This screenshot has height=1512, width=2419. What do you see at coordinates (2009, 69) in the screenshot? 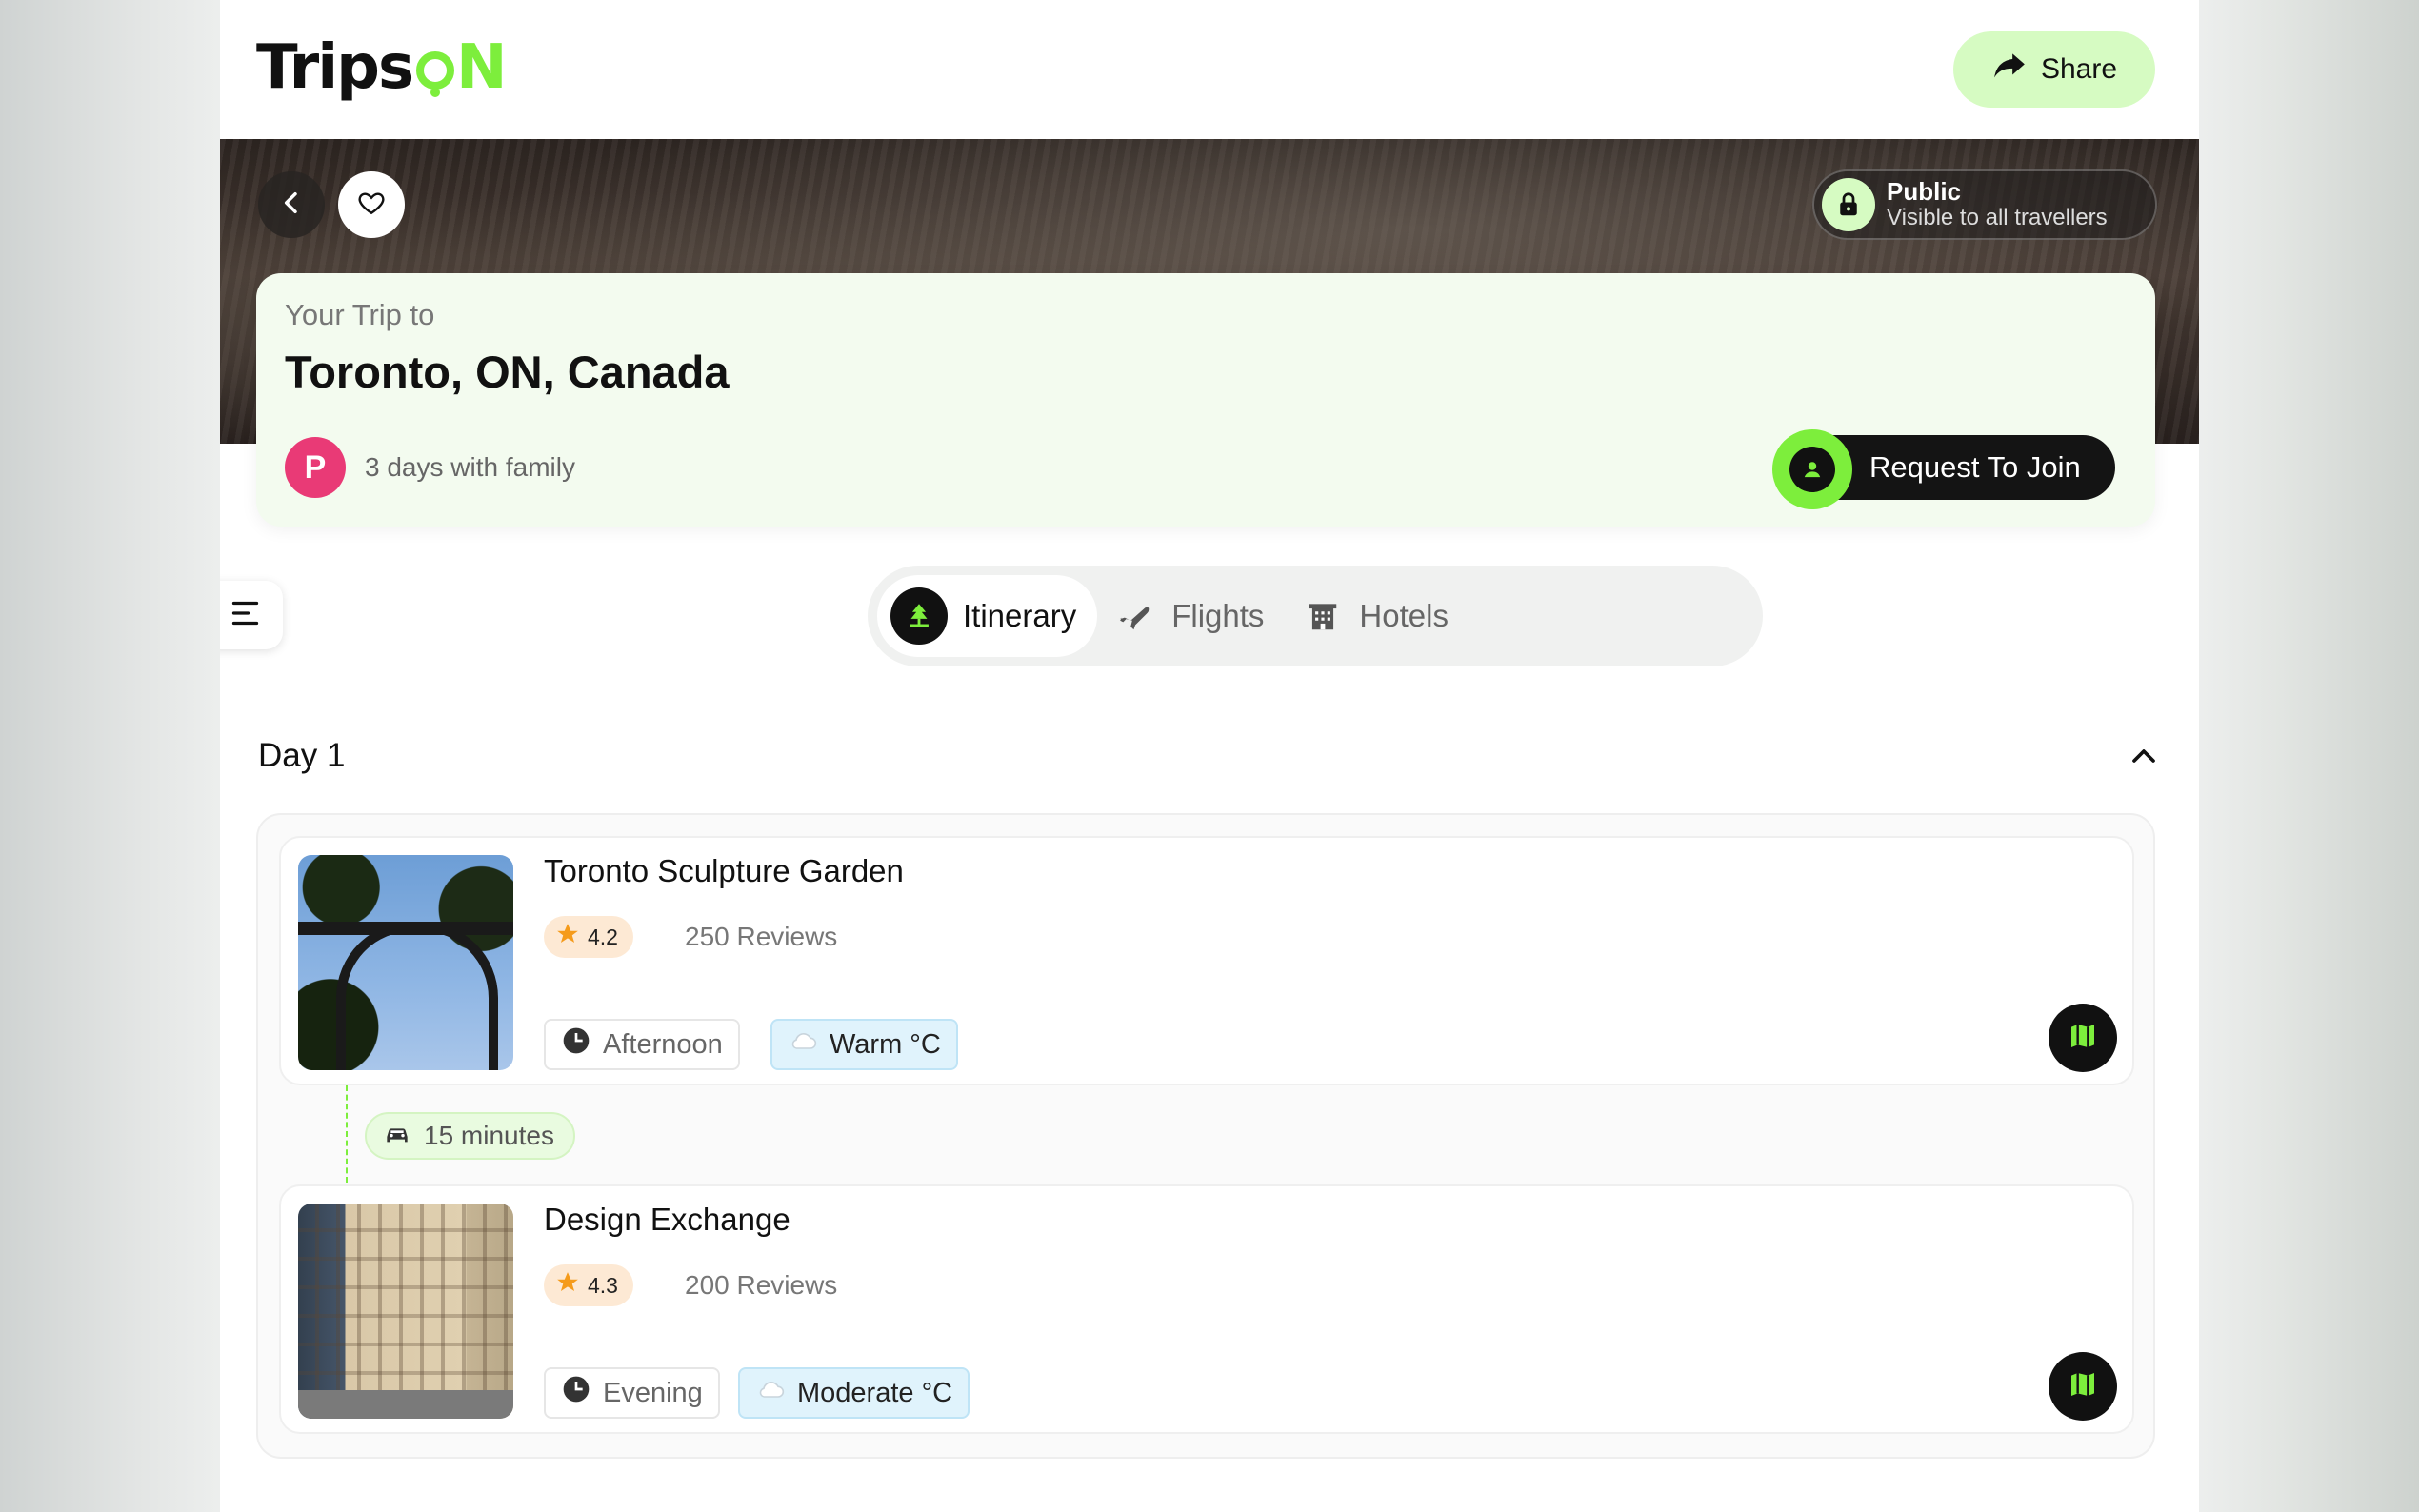
I see `share-arrow-icon` at bounding box center [2009, 69].